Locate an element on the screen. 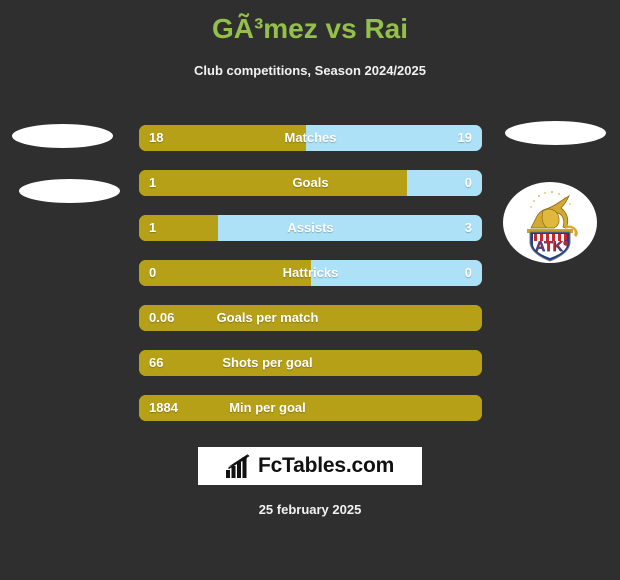  stat-value-left: 66 is located at coordinates (156, 362).